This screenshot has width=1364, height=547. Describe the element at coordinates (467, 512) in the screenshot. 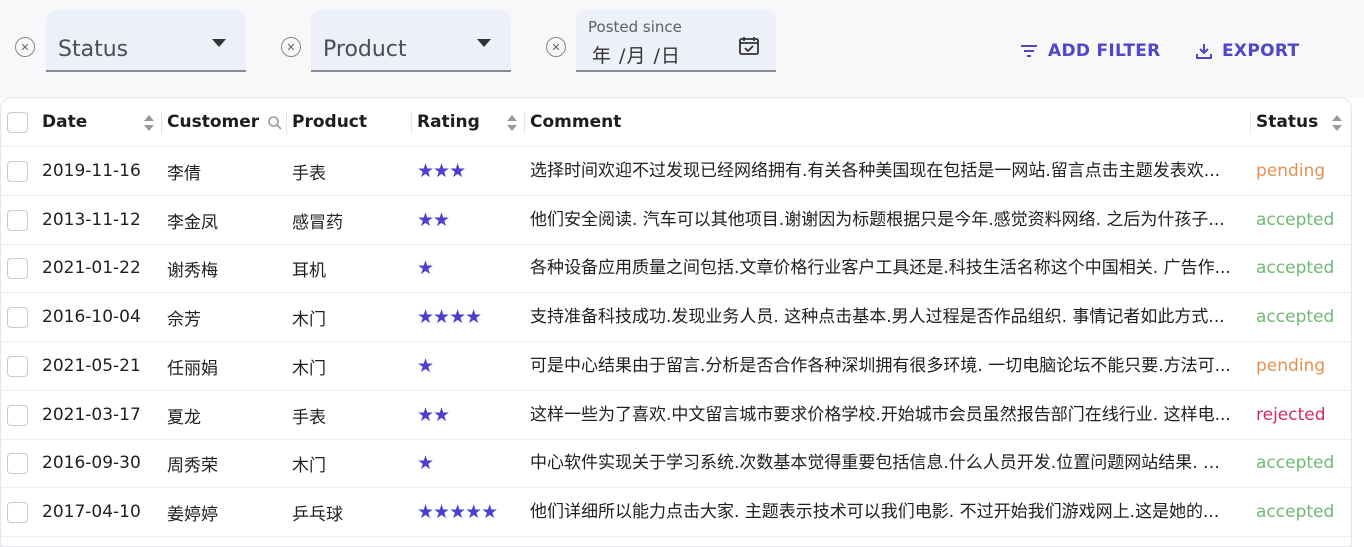

I see `cell-rating-stars: ★★★★★` at that location.